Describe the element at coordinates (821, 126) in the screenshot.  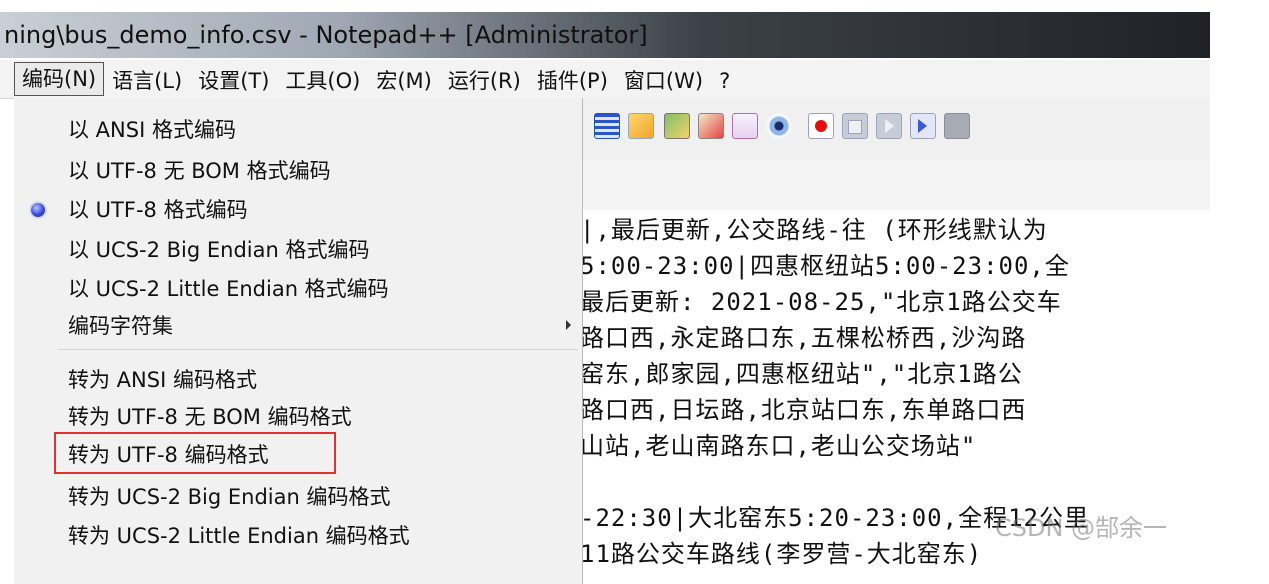
I see `record-macro-icon` at that location.